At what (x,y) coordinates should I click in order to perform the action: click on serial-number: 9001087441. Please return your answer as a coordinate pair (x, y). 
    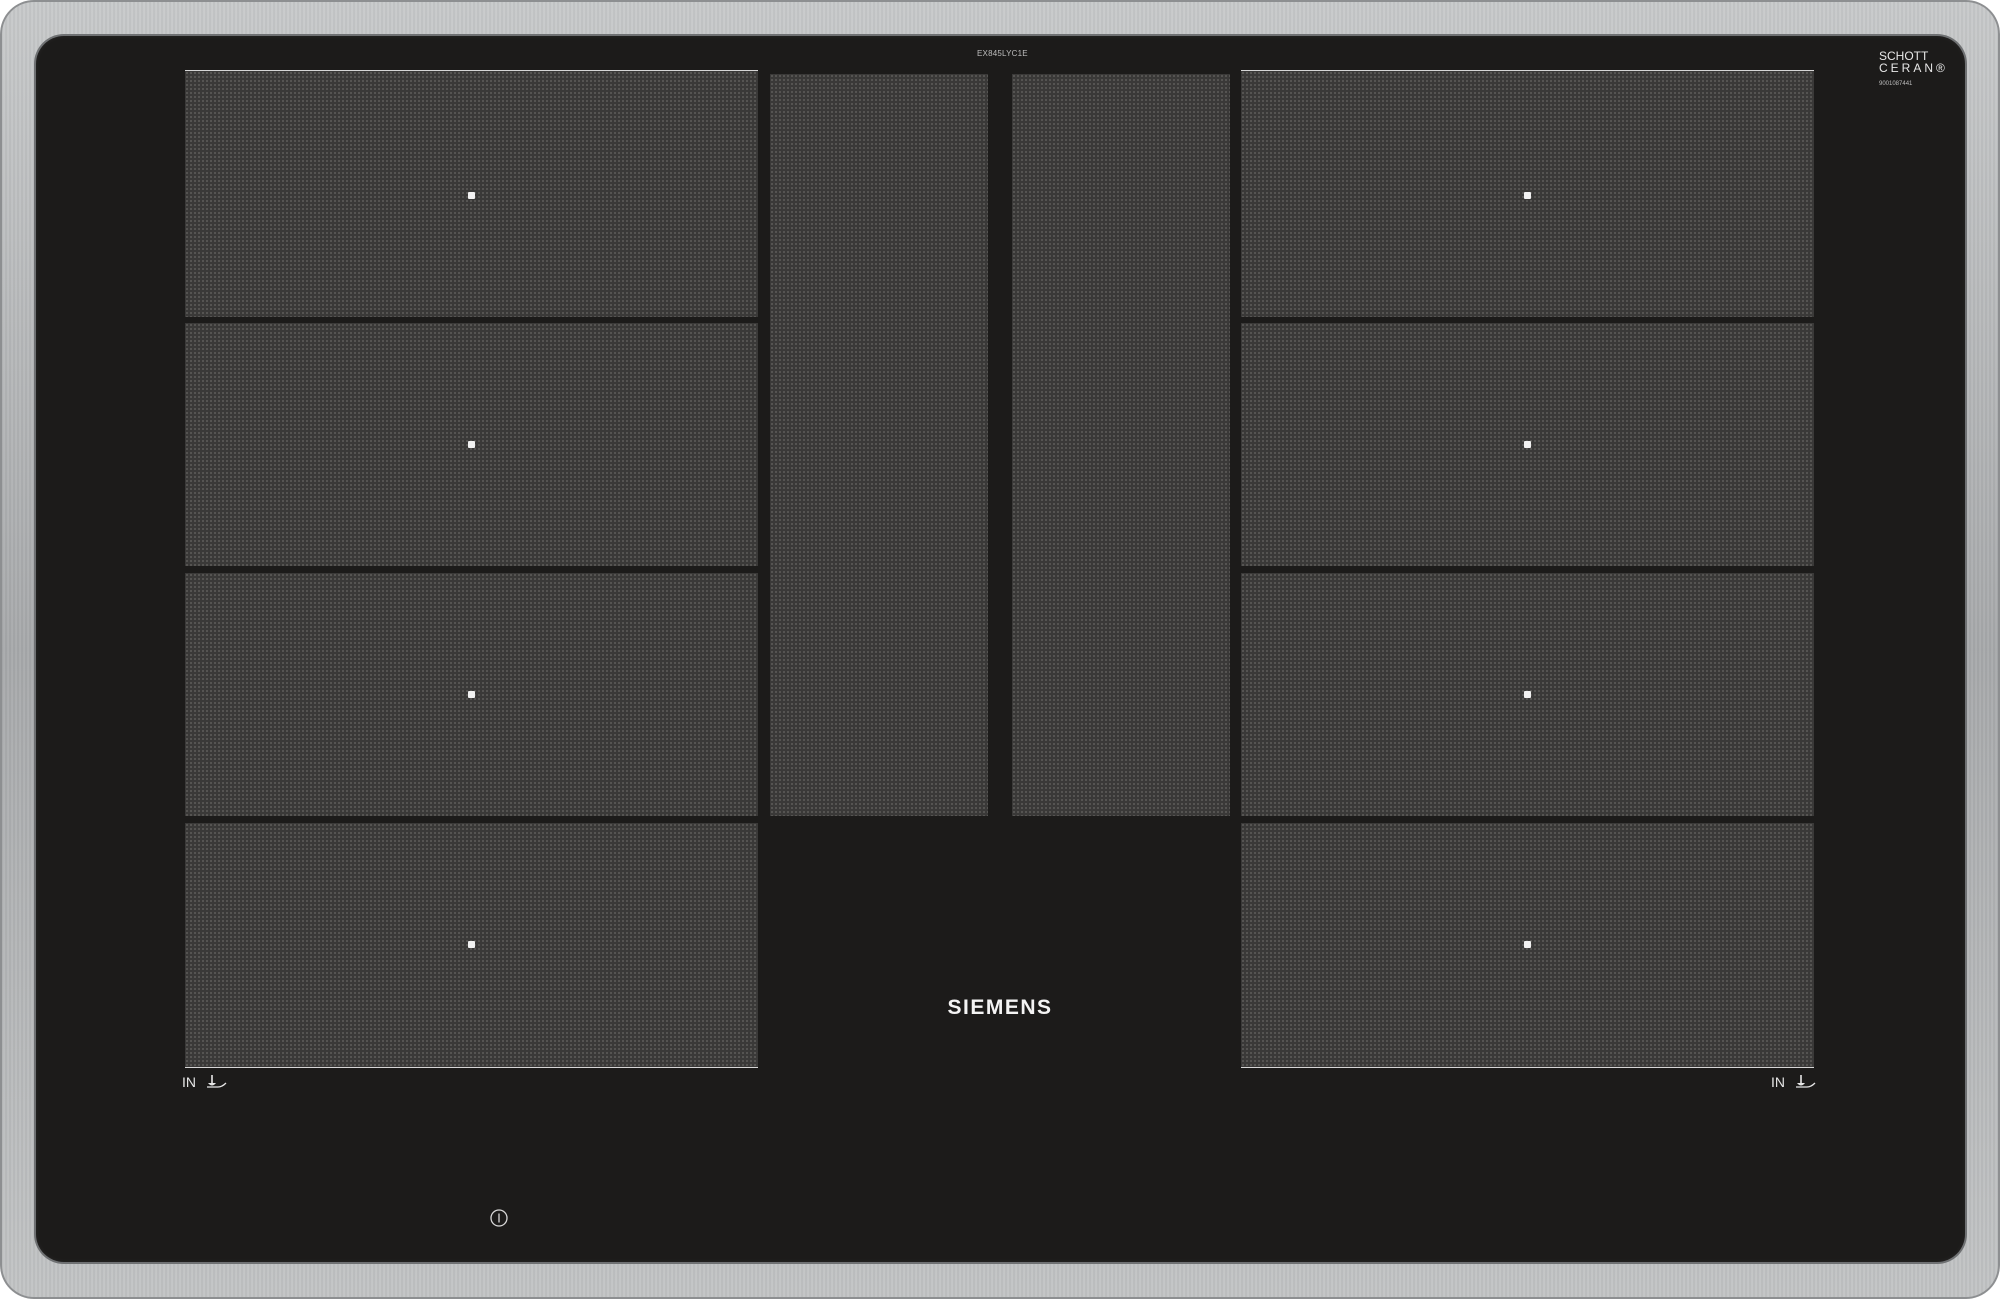
    Looking at the image, I should click on (1896, 84).